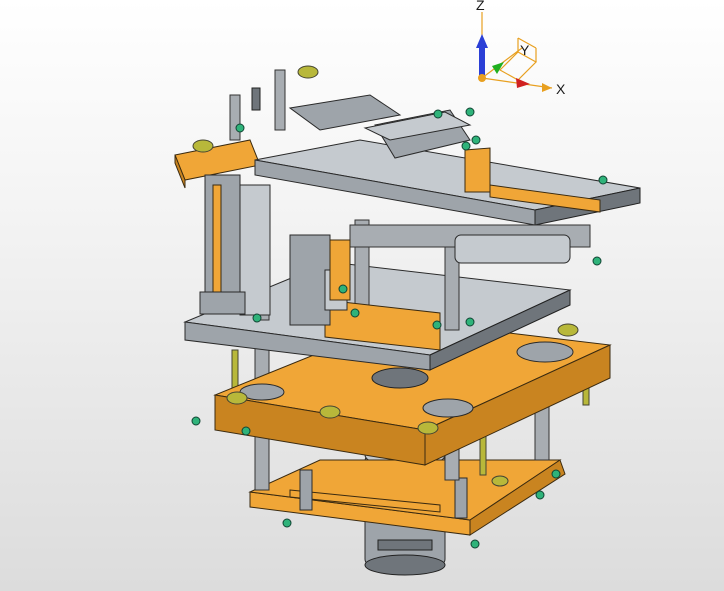 This screenshot has height=591, width=724. I want to click on x-arrow-tip-icon, so click(547, 87).